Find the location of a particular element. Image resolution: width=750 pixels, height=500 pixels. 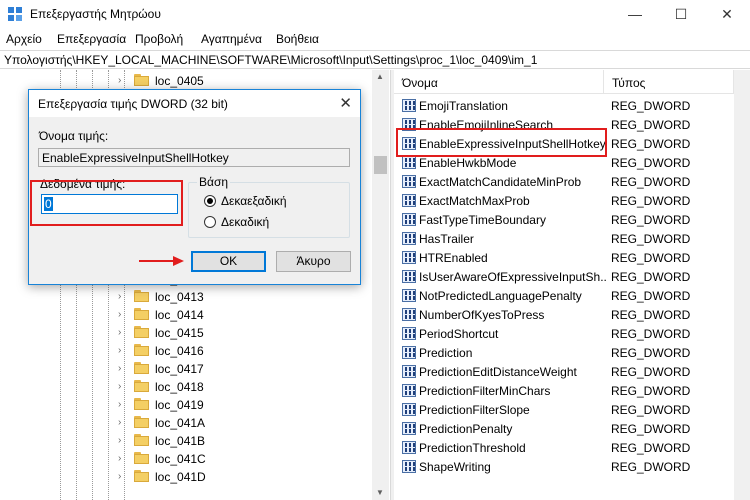

value-name: ExactMatchCandidateMinProb is located at coordinates (513, 182).